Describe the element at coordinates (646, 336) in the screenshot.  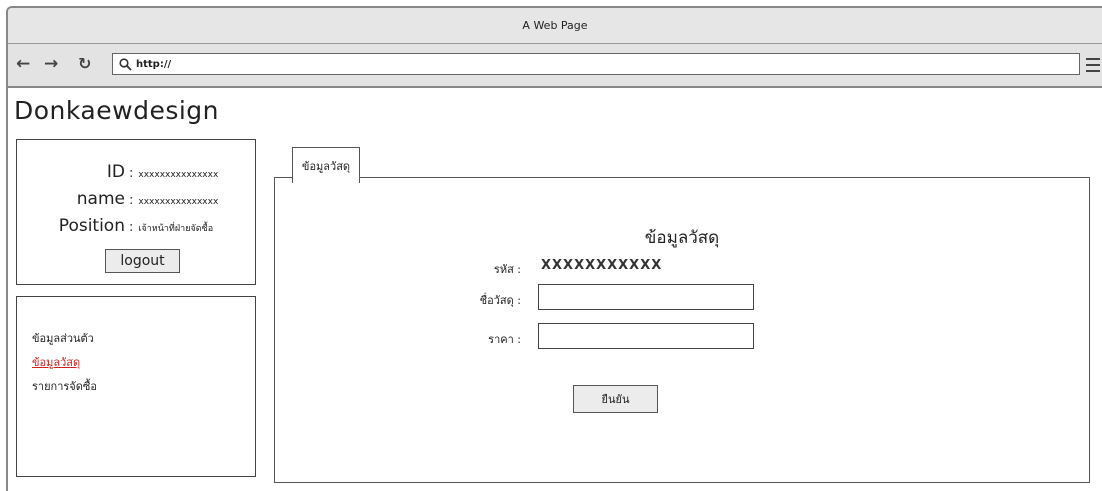
I see `price-field` at that location.